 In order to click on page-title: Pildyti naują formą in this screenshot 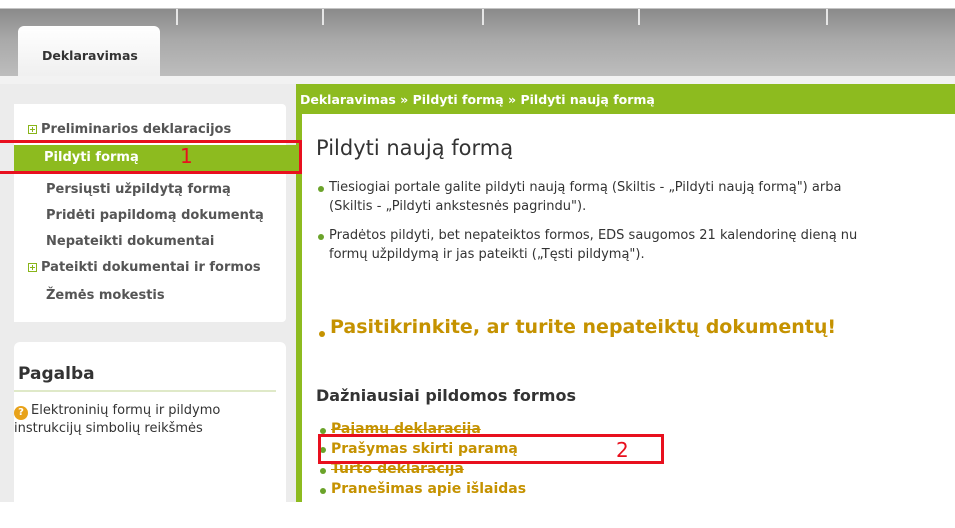, I will do `click(415, 148)`.